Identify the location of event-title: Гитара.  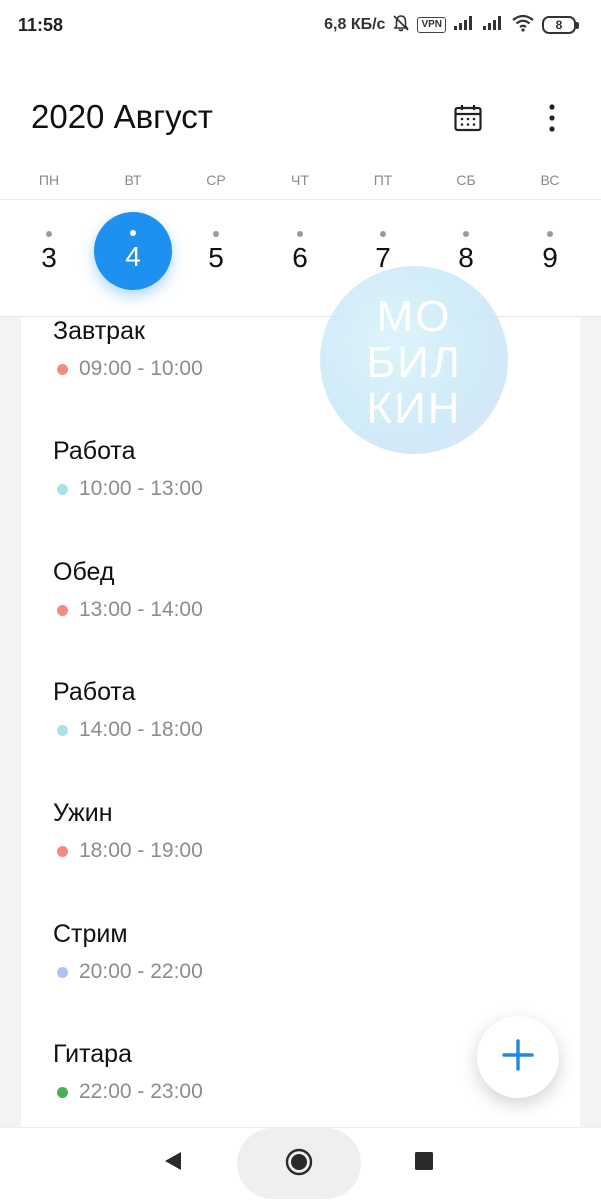
(92, 1054).